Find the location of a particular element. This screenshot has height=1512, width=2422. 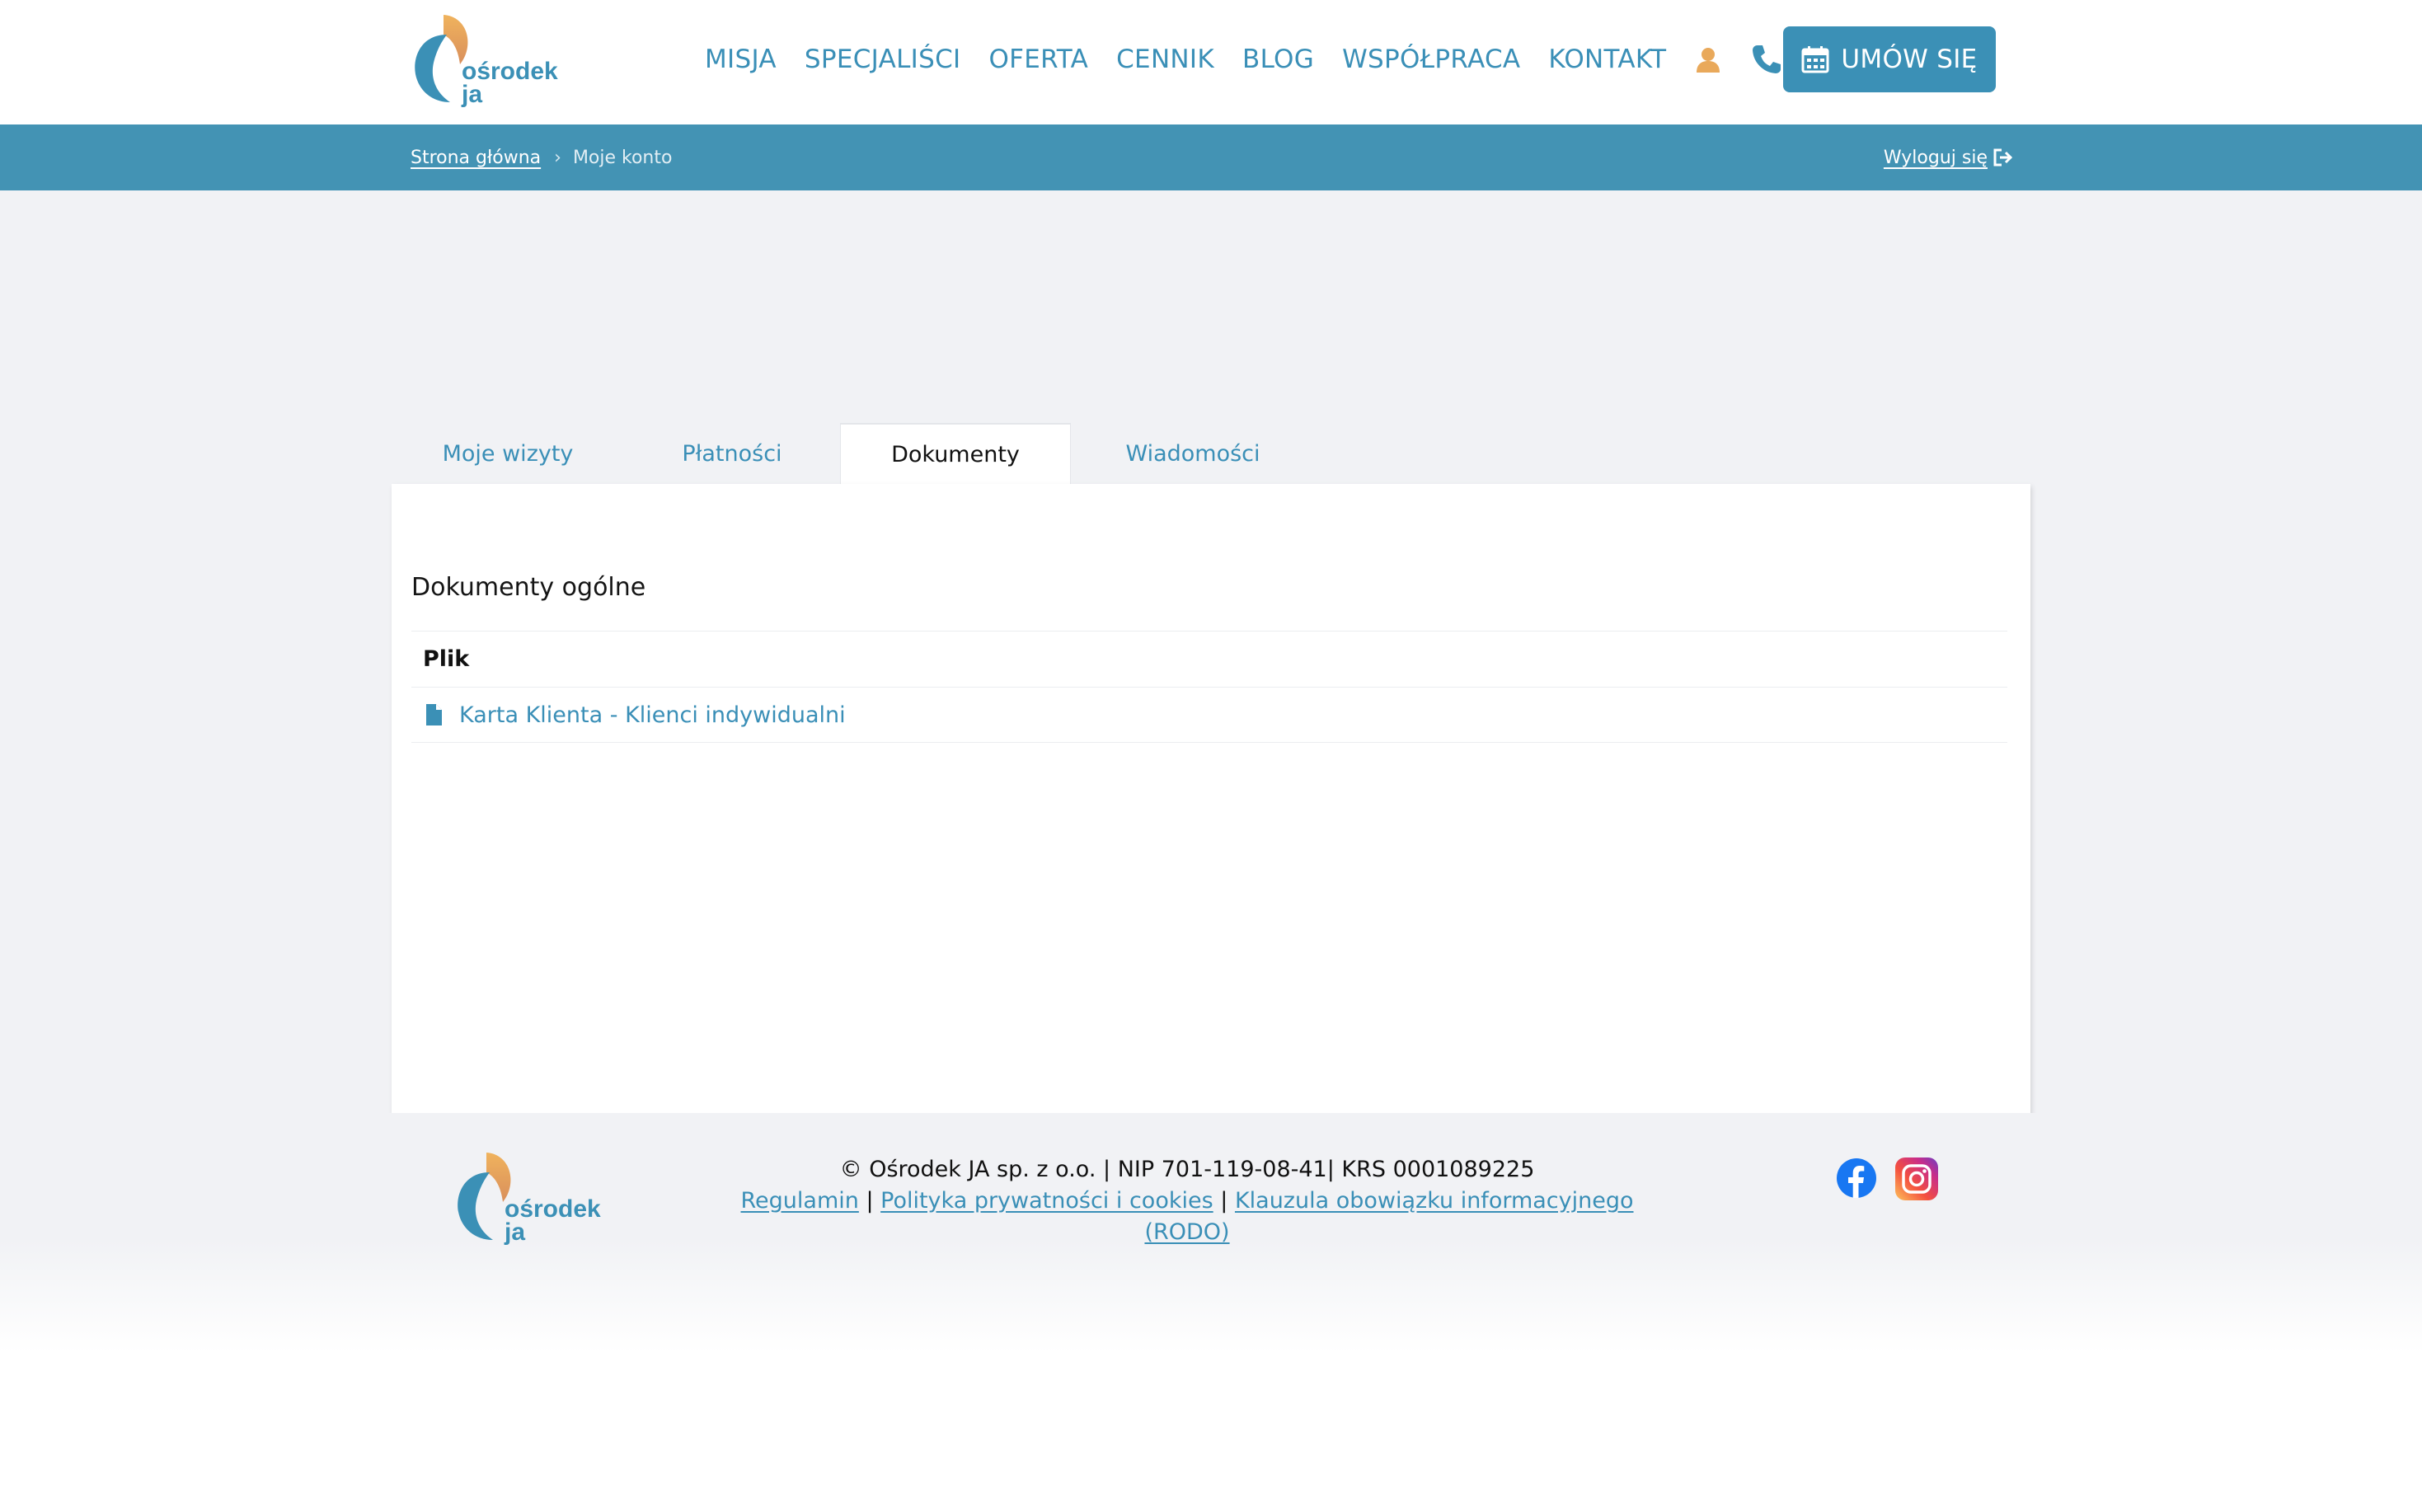

logout-link: Wyloguj się is located at coordinates (1948, 157).